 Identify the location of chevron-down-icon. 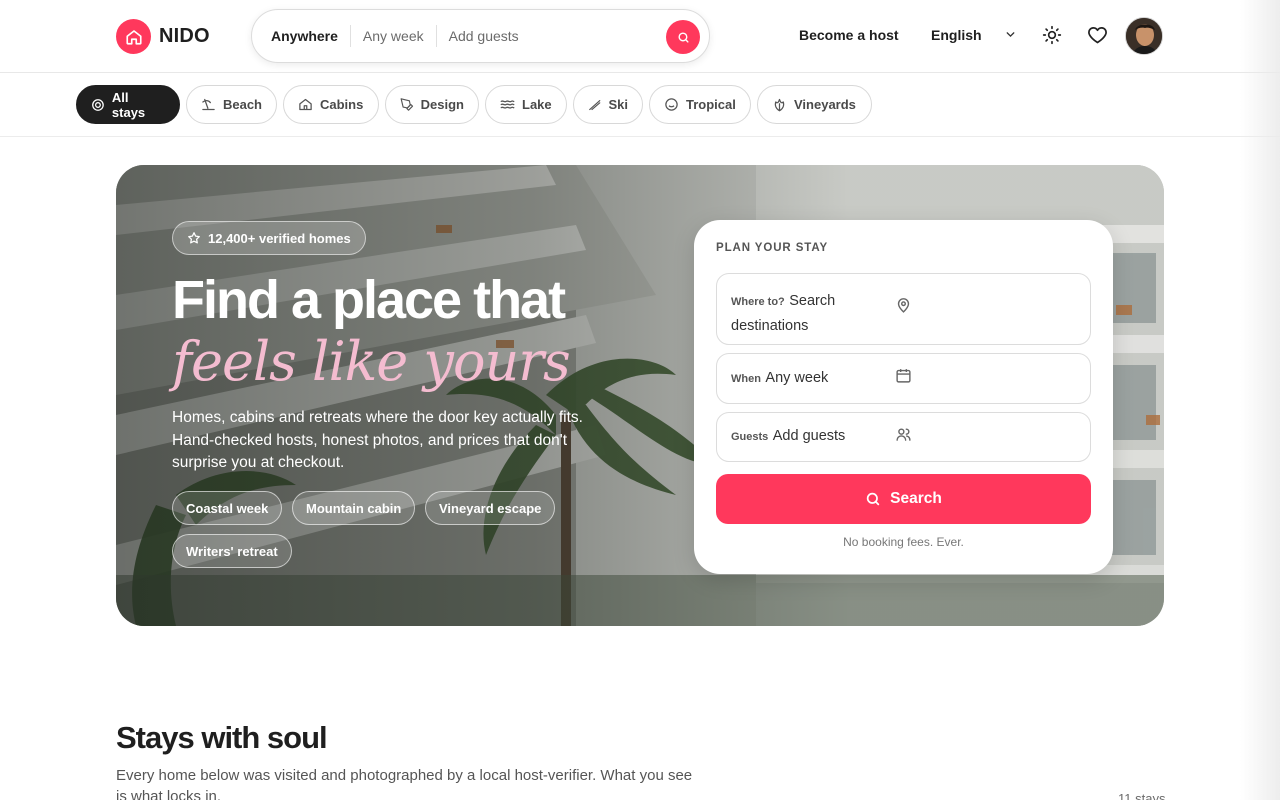
(1010, 37).